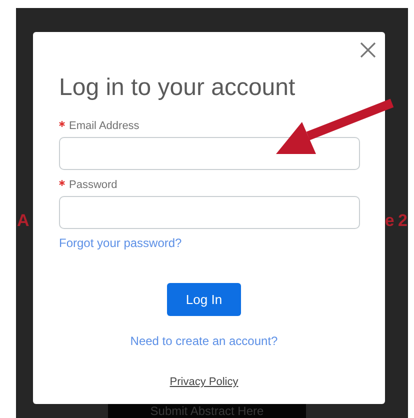 This screenshot has height=418, width=414. I want to click on heading-text: e 2, so click(395, 221).